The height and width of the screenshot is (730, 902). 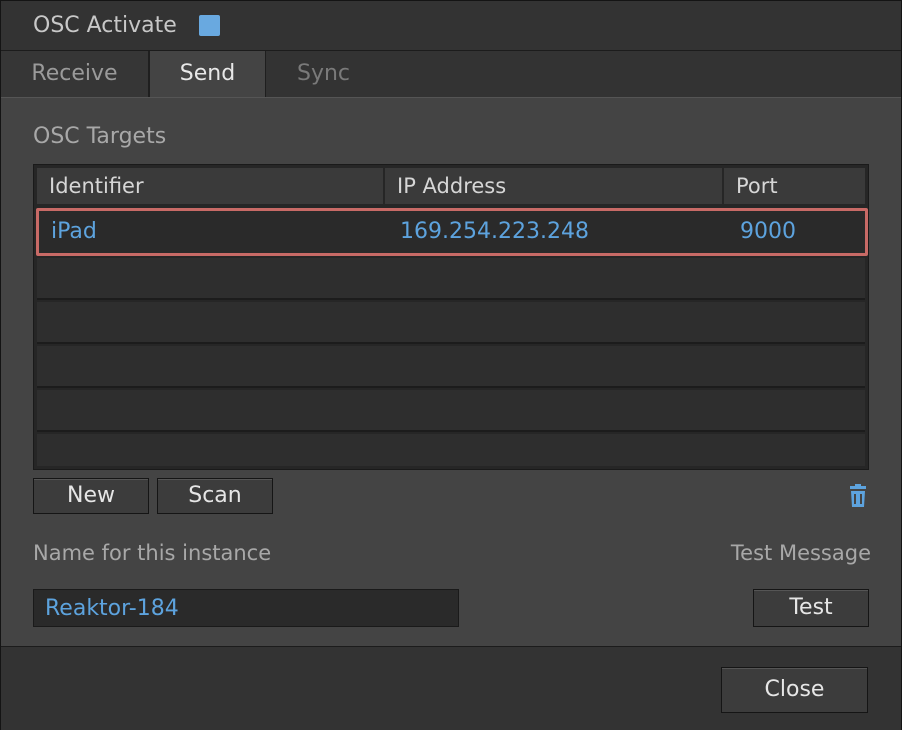 I want to click on table-header: Identifier IP Address Port, so click(x=451, y=186).